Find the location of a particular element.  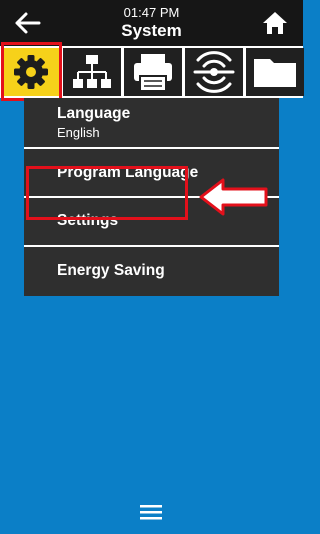

menu-item-language: Language English is located at coordinates (151, 122).